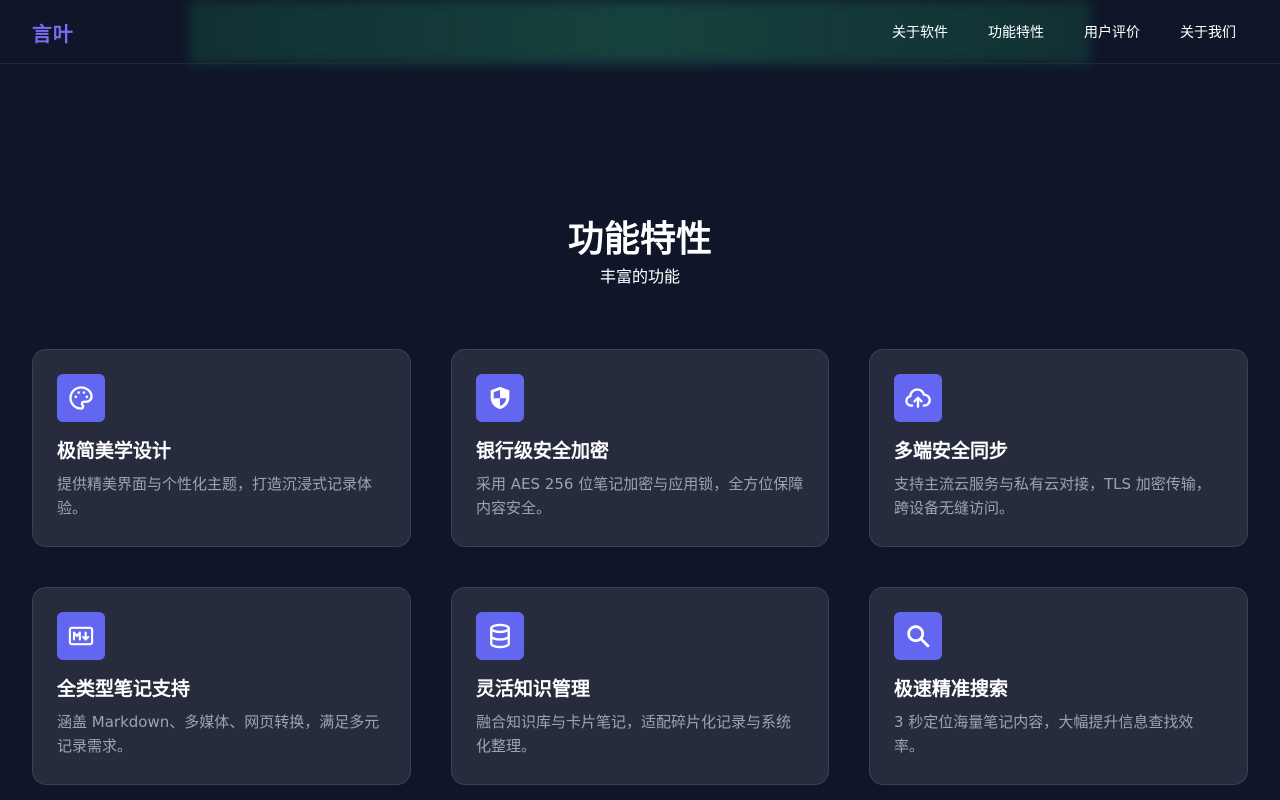 This screenshot has height=800, width=1280. Describe the element at coordinates (500, 398) in the screenshot. I see `shield-icon` at that location.